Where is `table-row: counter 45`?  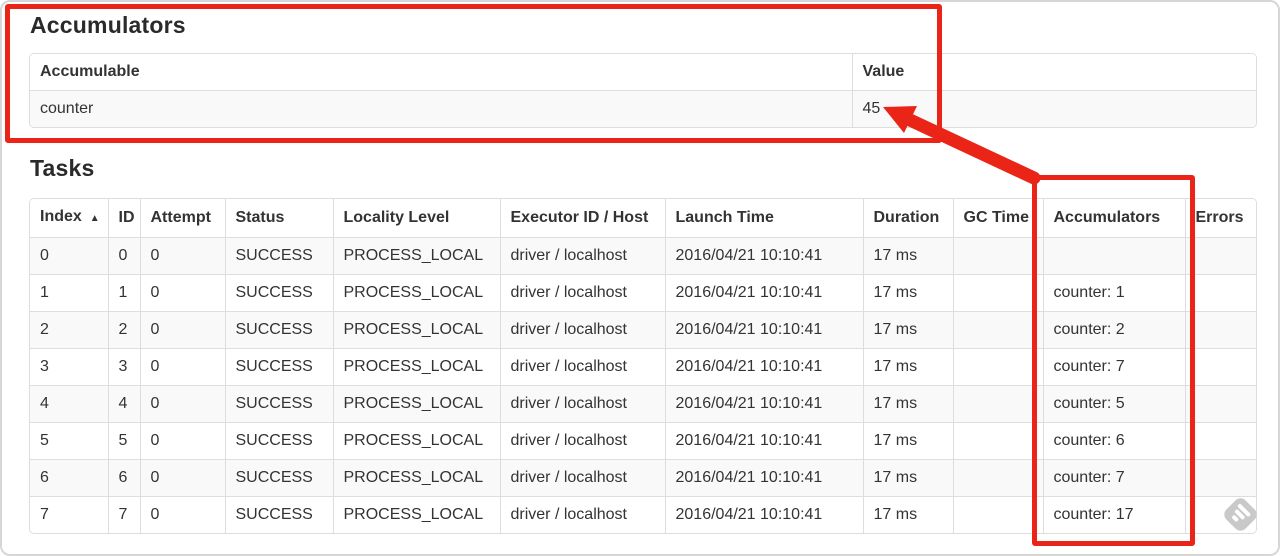
table-row: counter 45 is located at coordinates (643, 108).